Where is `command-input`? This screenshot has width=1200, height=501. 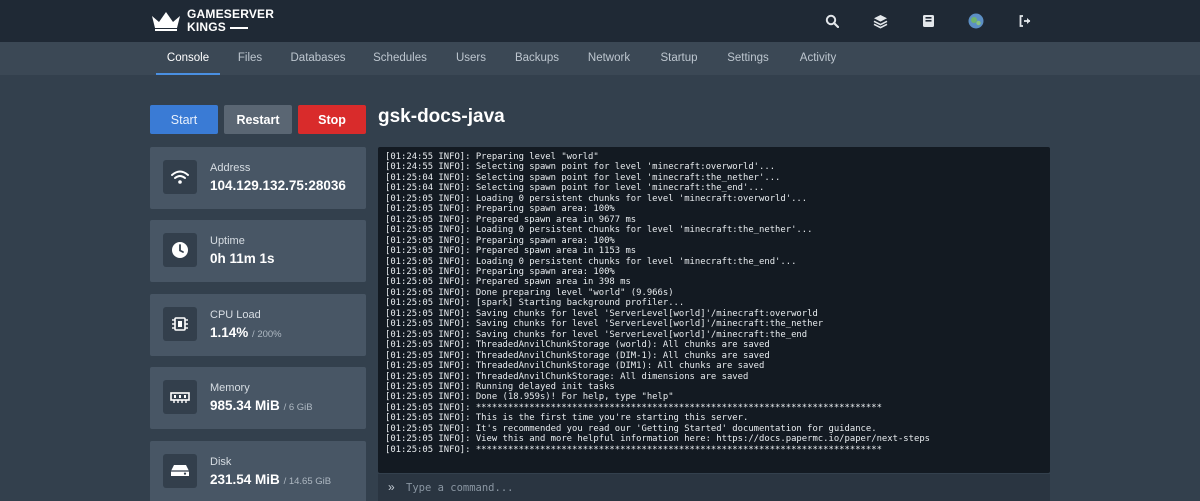 command-input is located at coordinates (716, 488).